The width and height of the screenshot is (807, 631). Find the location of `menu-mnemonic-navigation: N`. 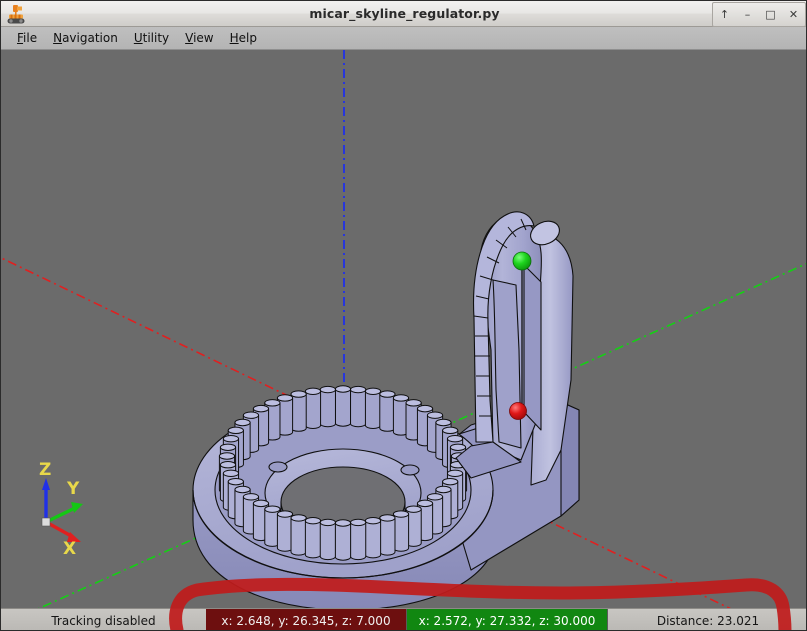

menu-mnemonic-navigation: N is located at coordinates (58, 38).